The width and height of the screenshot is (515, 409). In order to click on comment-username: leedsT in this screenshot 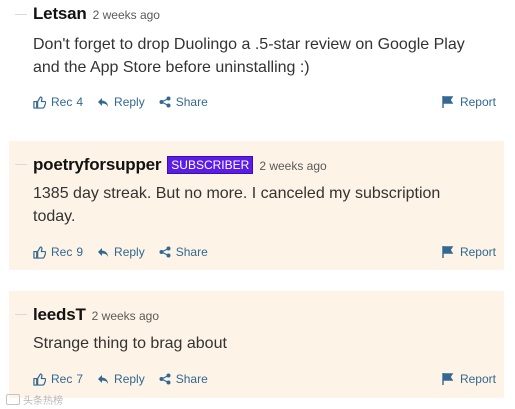, I will do `click(59, 315)`.